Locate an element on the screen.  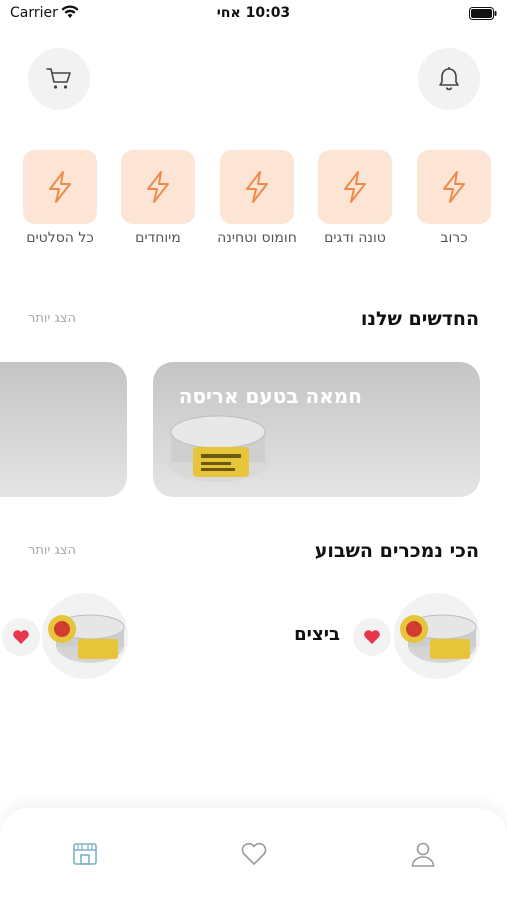
tab-favorites is located at coordinates (254, 854).